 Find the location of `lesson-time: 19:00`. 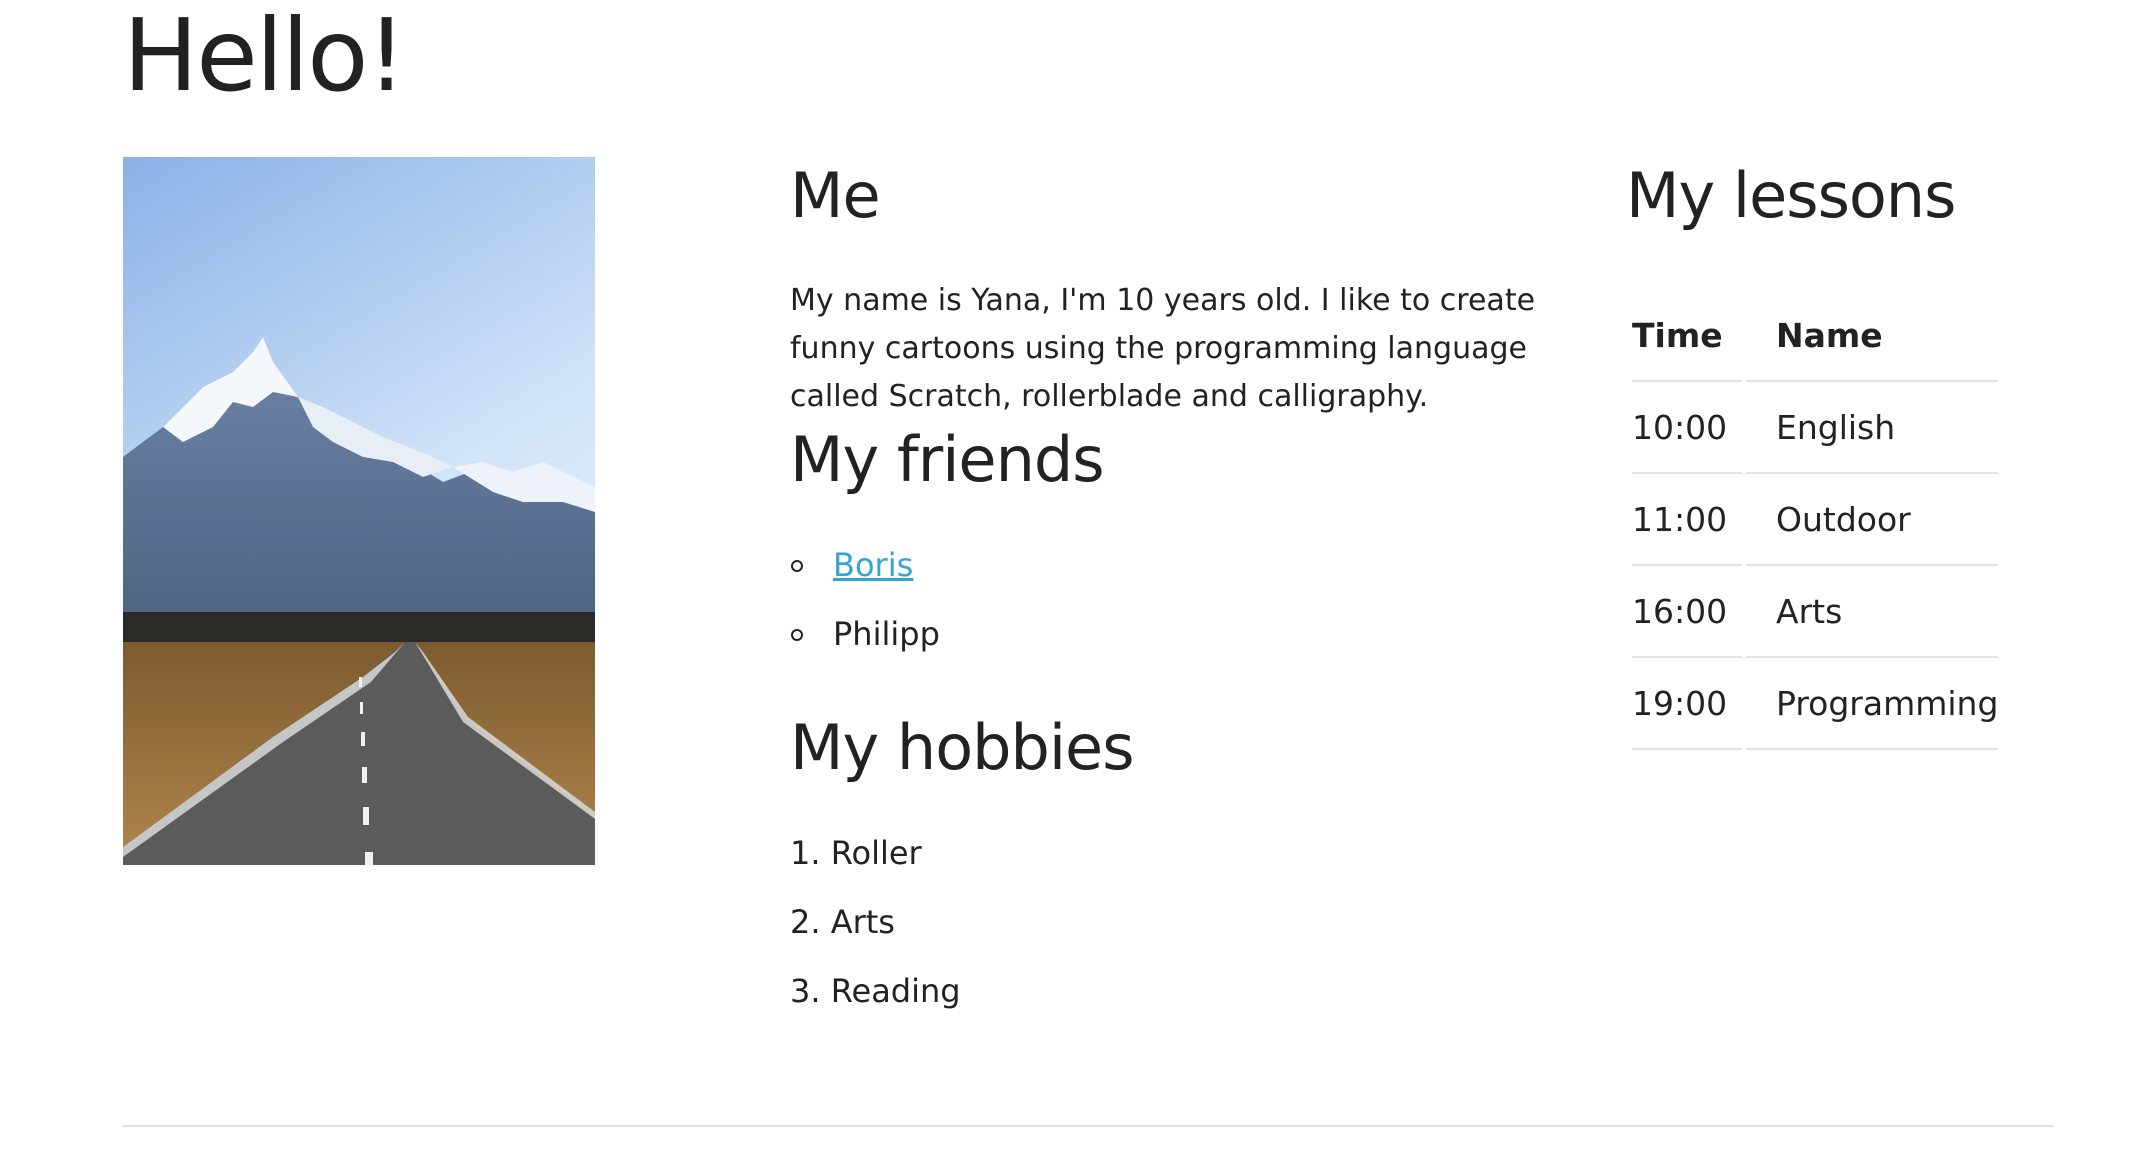

lesson-time: 19:00 is located at coordinates (1687, 704).